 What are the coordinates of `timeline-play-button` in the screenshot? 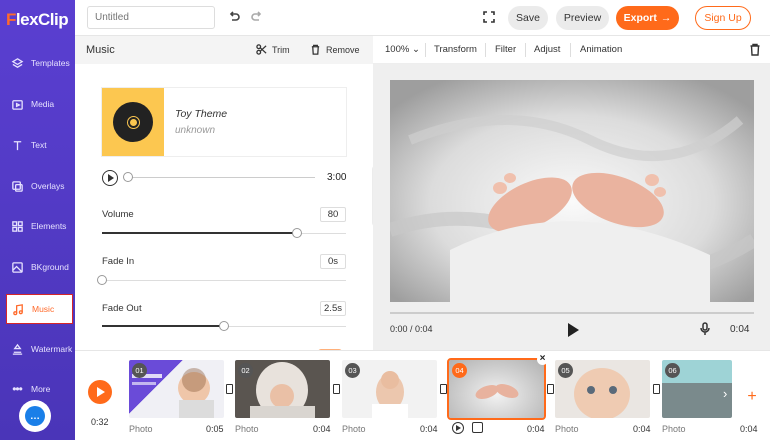 It's located at (100, 392).